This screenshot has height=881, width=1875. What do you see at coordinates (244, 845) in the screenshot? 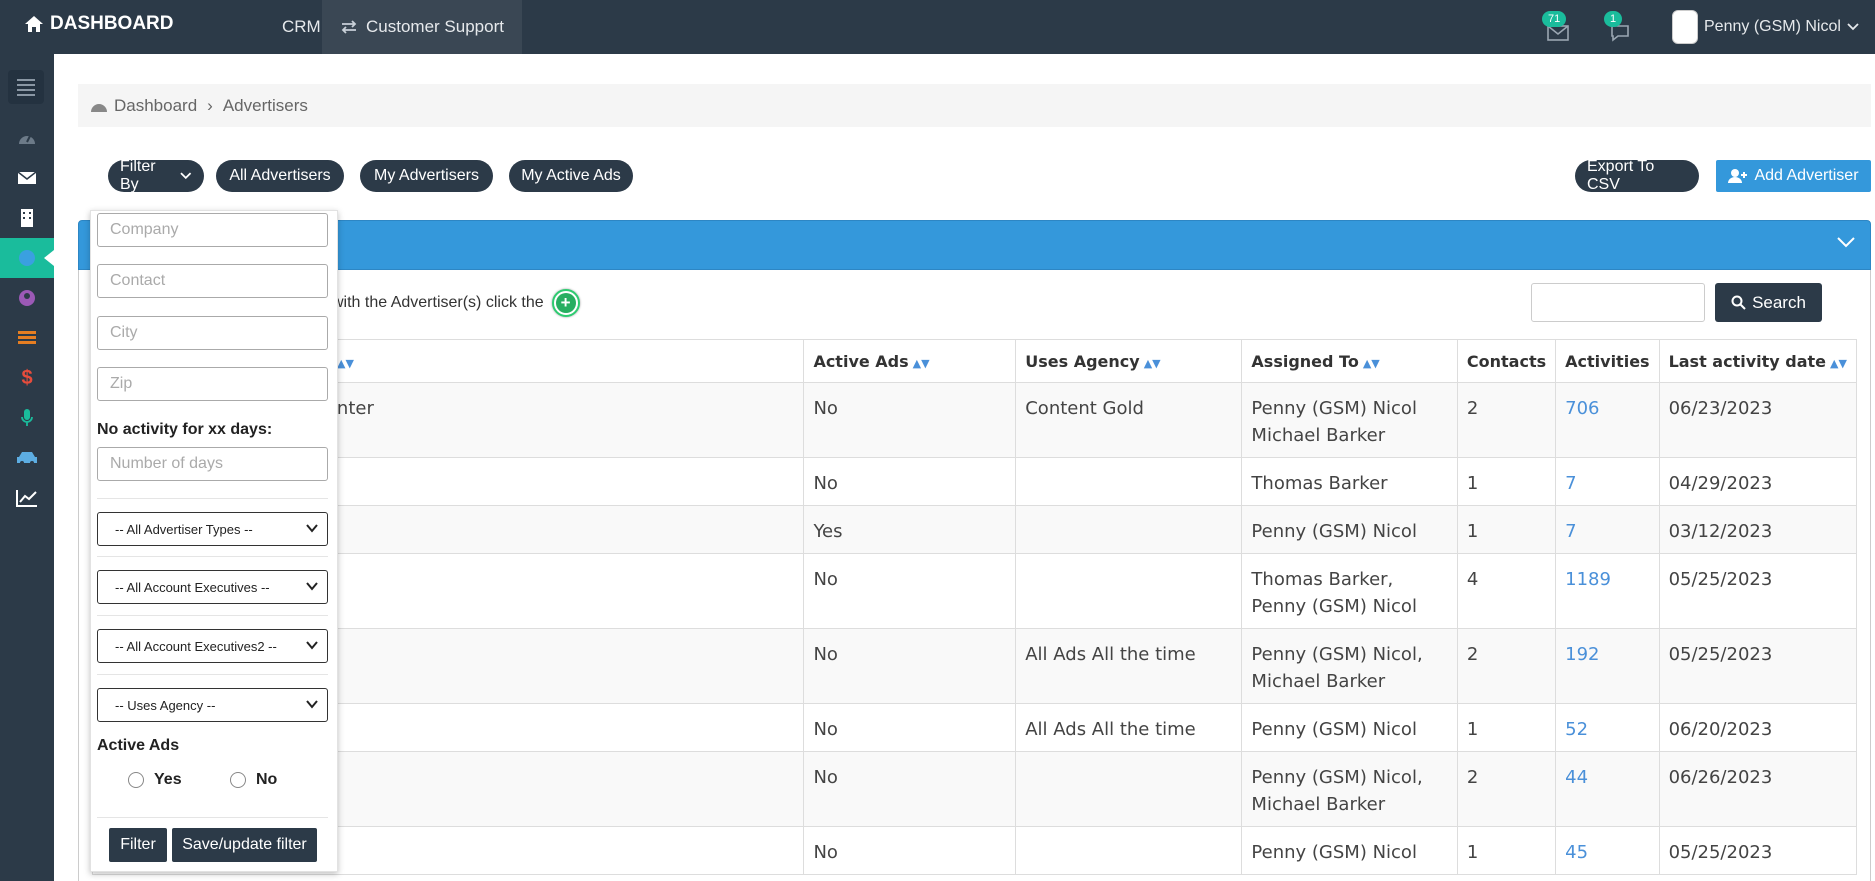
I see `save-filter-button: Save/update filter` at bounding box center [244, 845].